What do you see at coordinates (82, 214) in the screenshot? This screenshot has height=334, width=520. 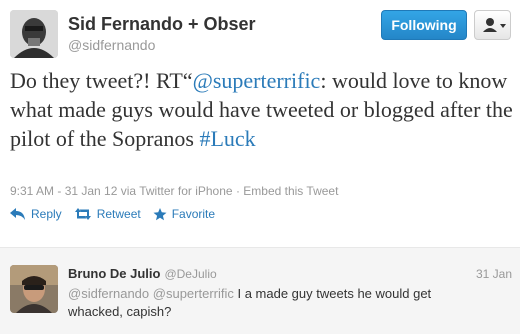 I see `retweet-icon` at bounding box center [82, 214].